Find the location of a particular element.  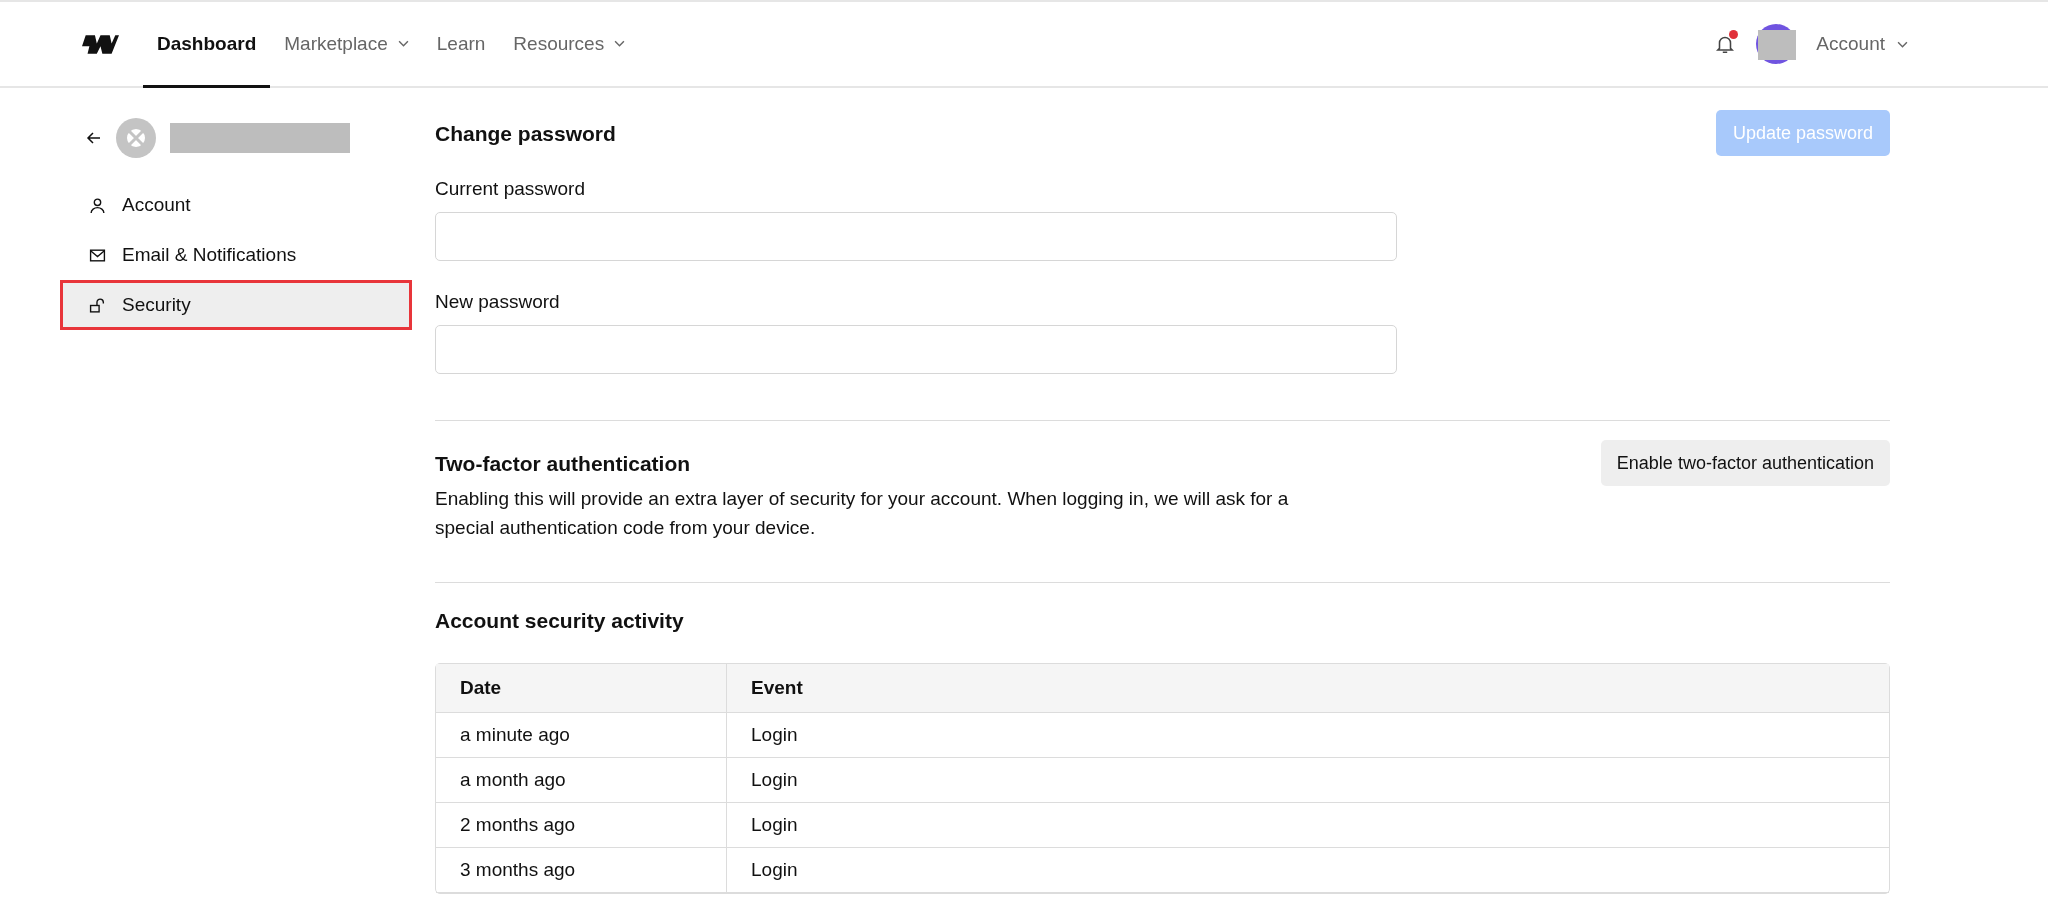

sidebar-item: Security is located at coordinates (236, 305).